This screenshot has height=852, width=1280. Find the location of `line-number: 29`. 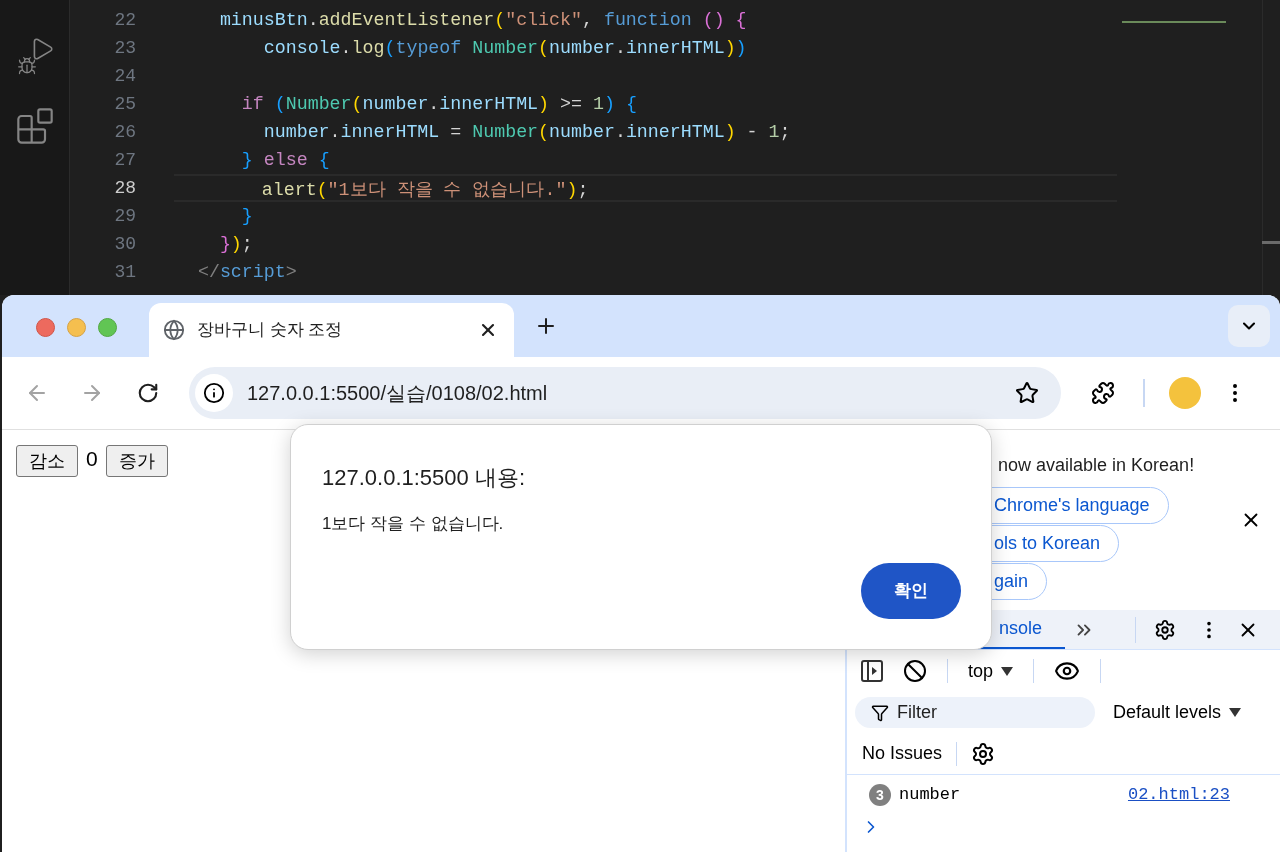

line-number: 29 is located at coordinates (125, 216).